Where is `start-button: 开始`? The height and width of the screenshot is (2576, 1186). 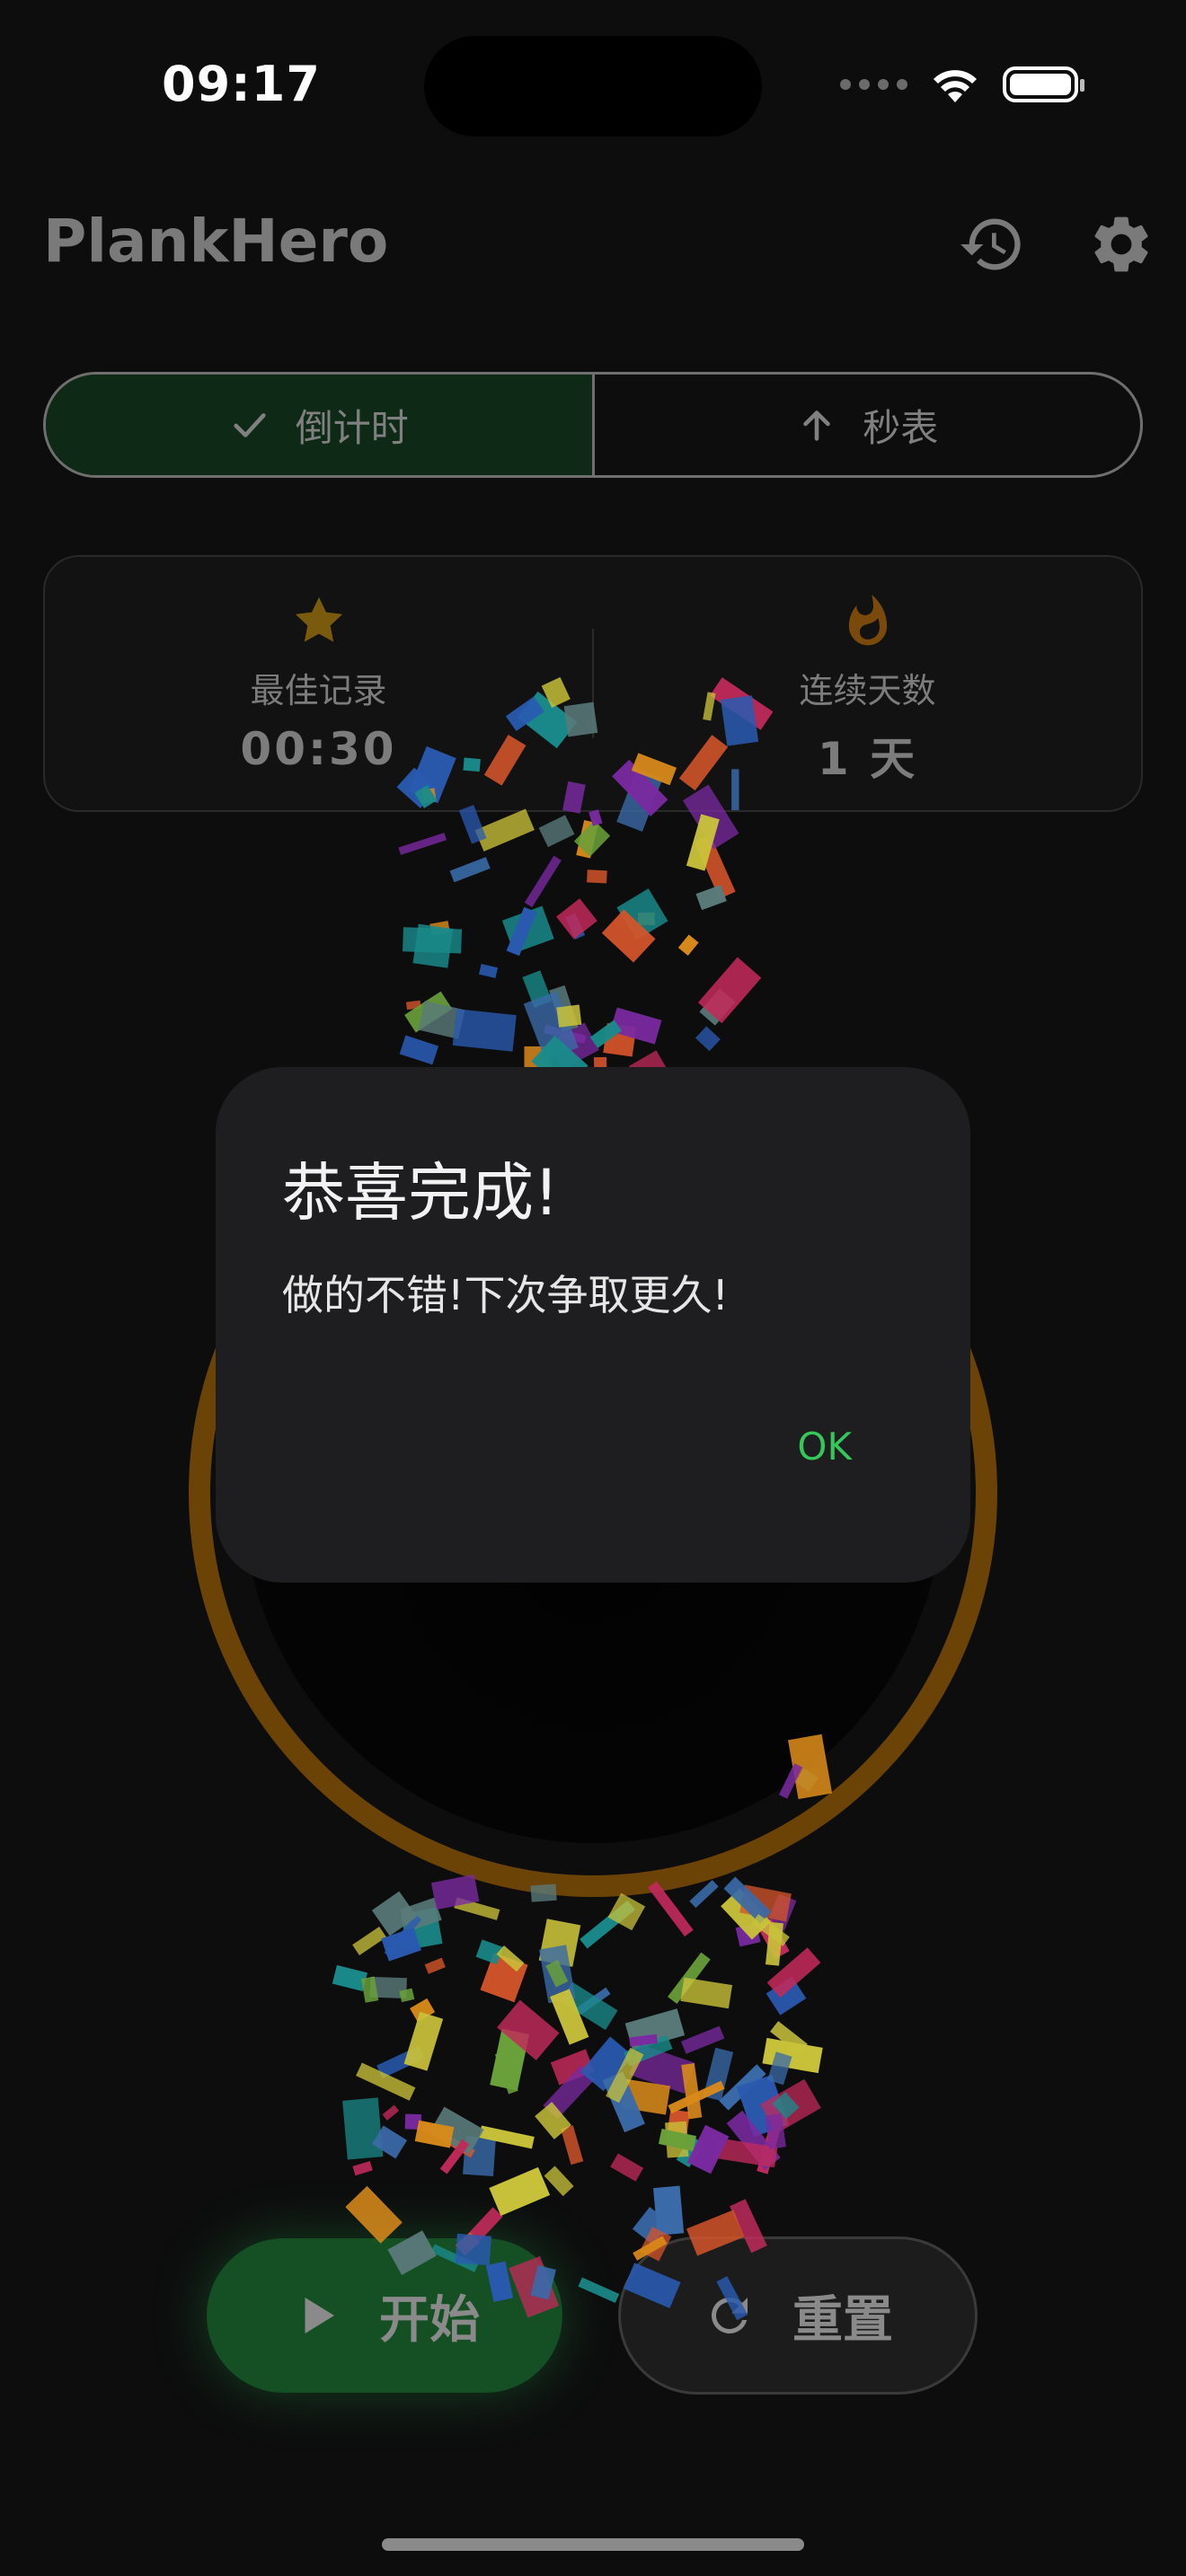
start-button: 开始 is located at coordinates (384, 2315).